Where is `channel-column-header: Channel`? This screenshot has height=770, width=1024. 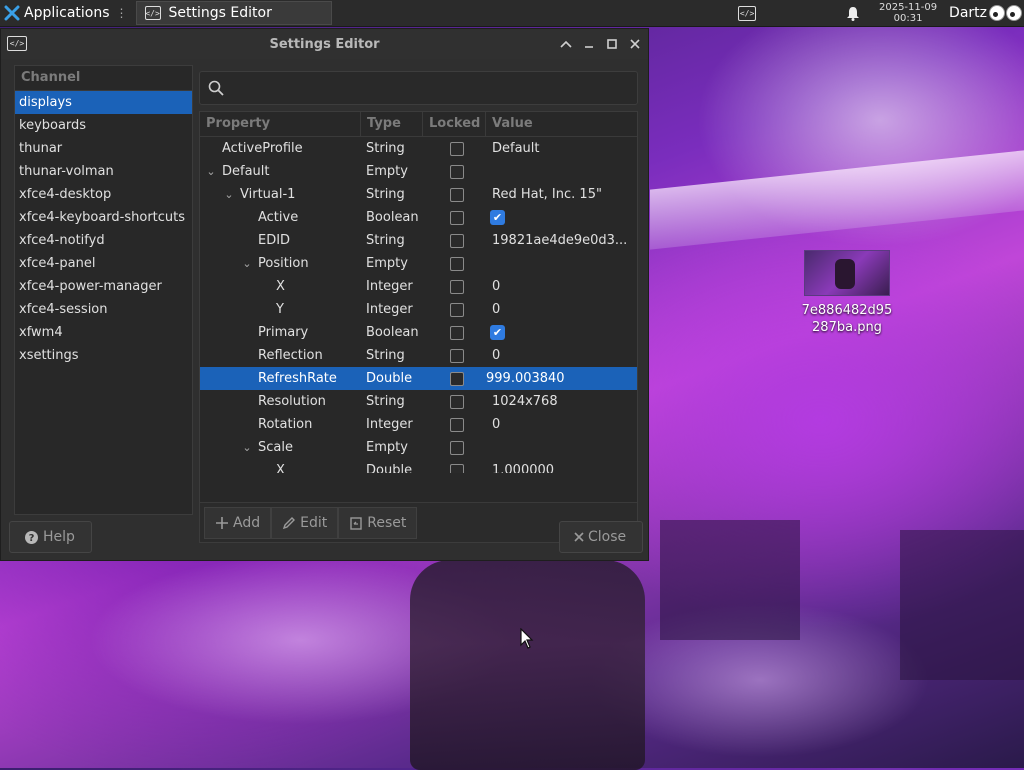 channel-column-header: Channel is located at coordinates (103, 78).